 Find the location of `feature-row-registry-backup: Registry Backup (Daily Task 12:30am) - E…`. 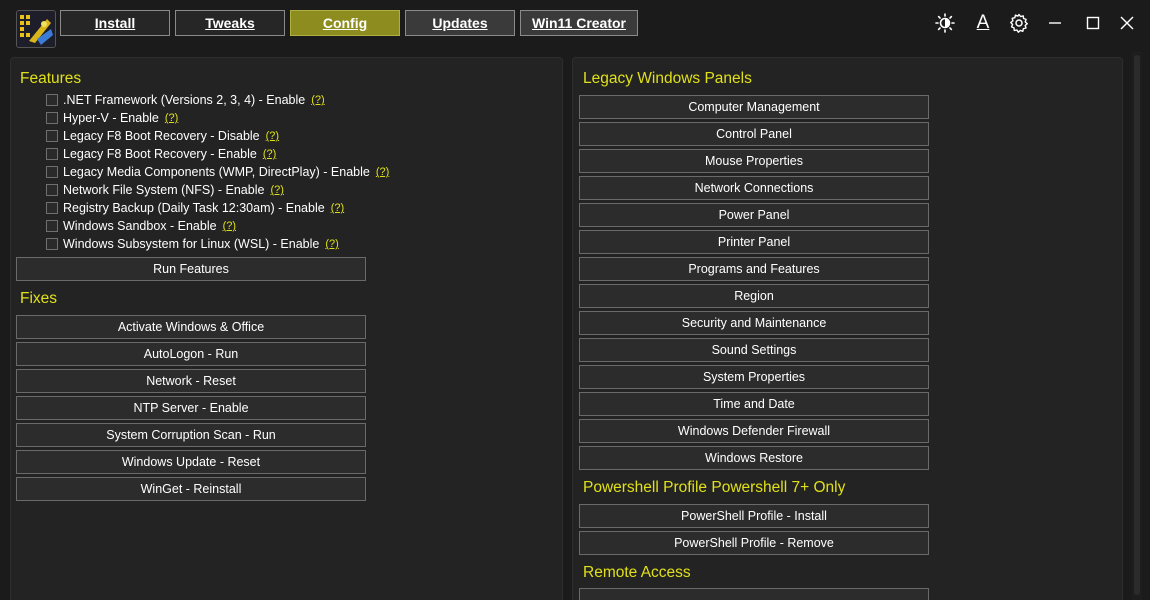

feature-row-registry-backup: Registry Backup (Daily Task 12:30am) - E… is located at coordinates (195, 208).